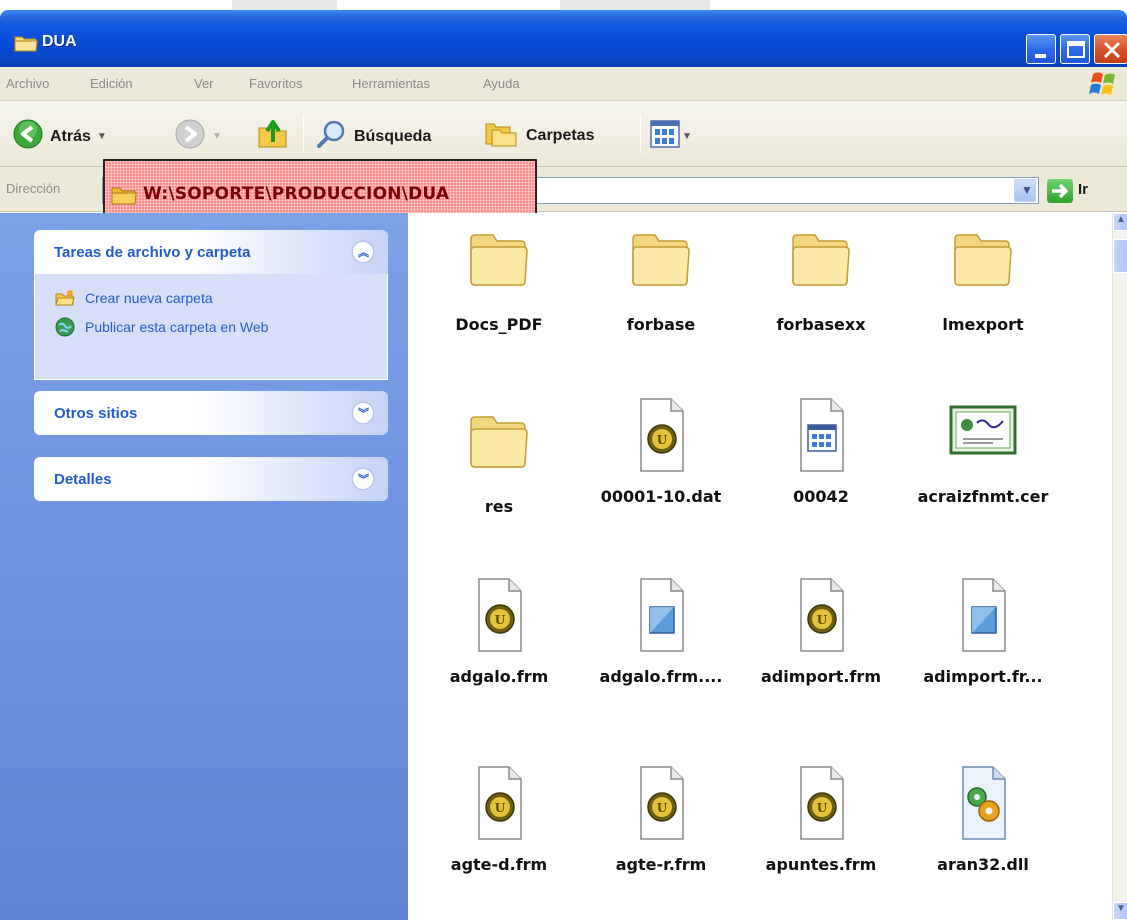 The width and height of the screenshot is (1127, 920). I want to click on top-strip, so click(563, 5).